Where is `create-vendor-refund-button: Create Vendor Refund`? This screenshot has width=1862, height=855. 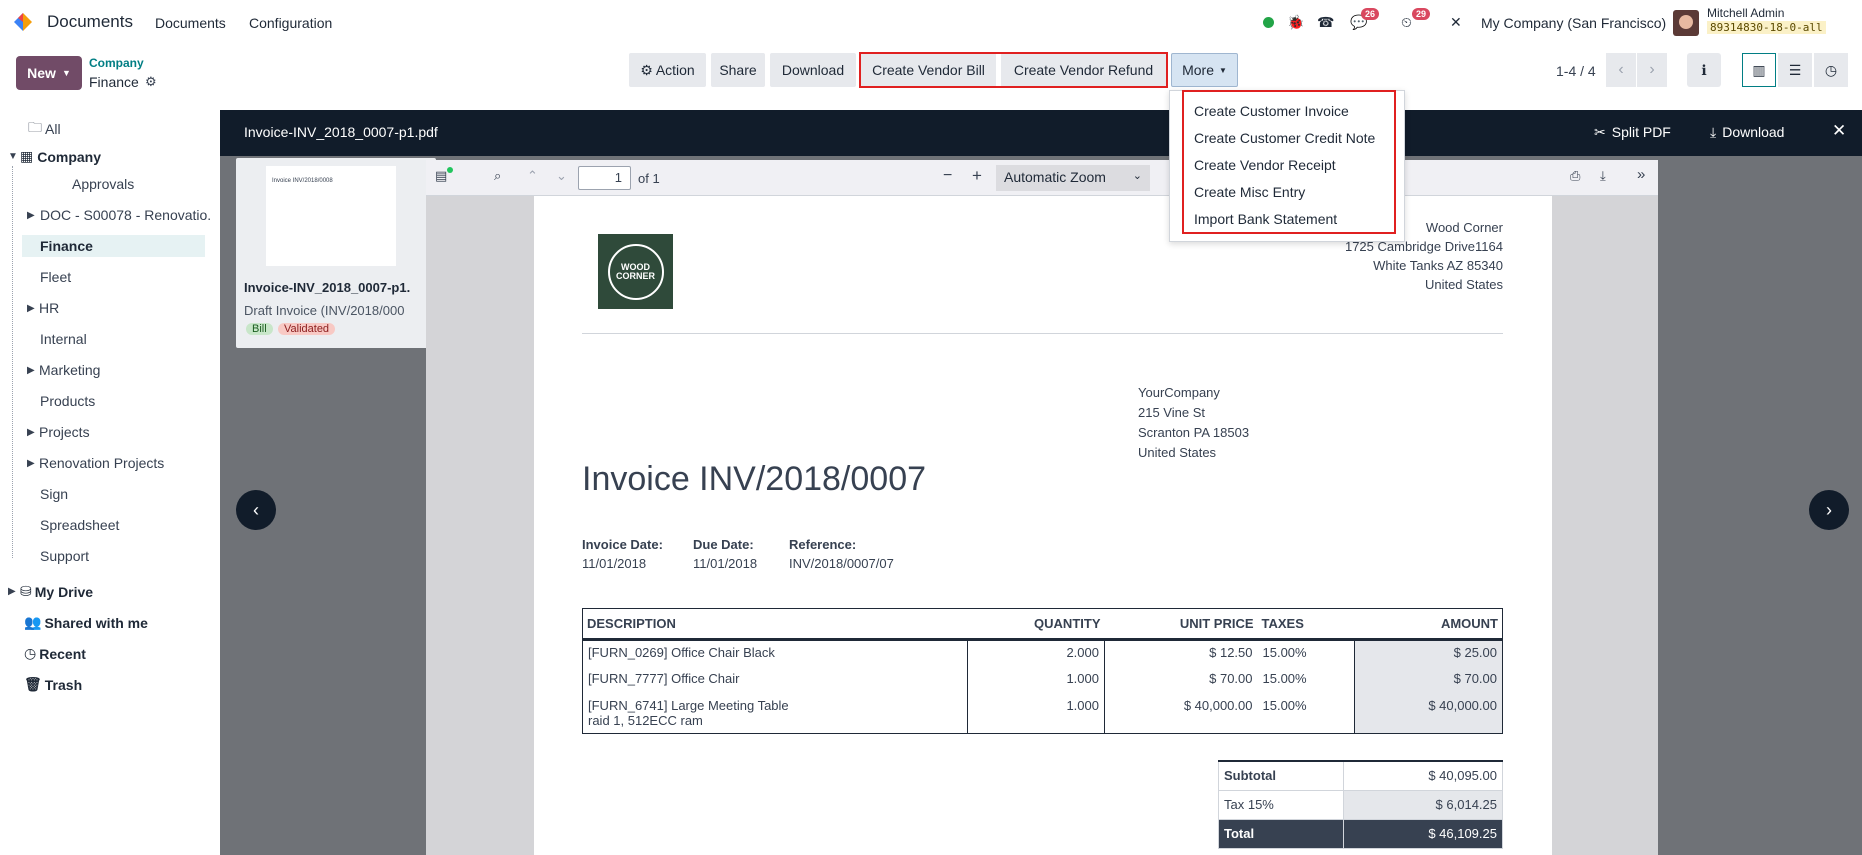 create-vendor-refund-button: Create Vendor Refund is located at coordinates (1083, 70).